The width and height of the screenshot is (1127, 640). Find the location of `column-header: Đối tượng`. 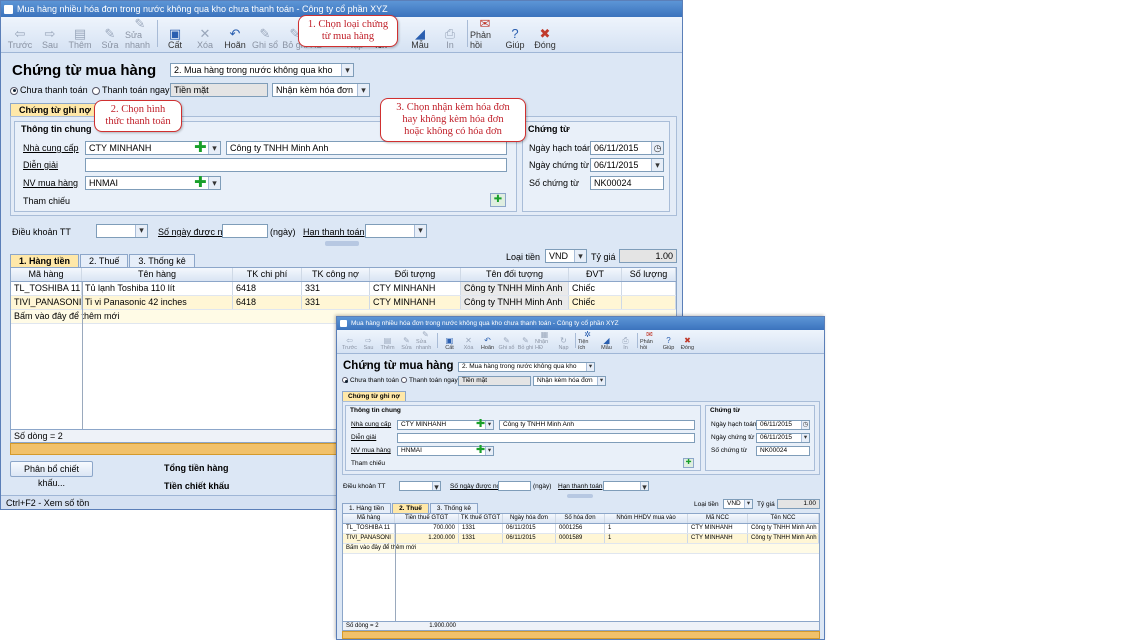

column-header: Đối tượng is located at coordinates (415, 274).